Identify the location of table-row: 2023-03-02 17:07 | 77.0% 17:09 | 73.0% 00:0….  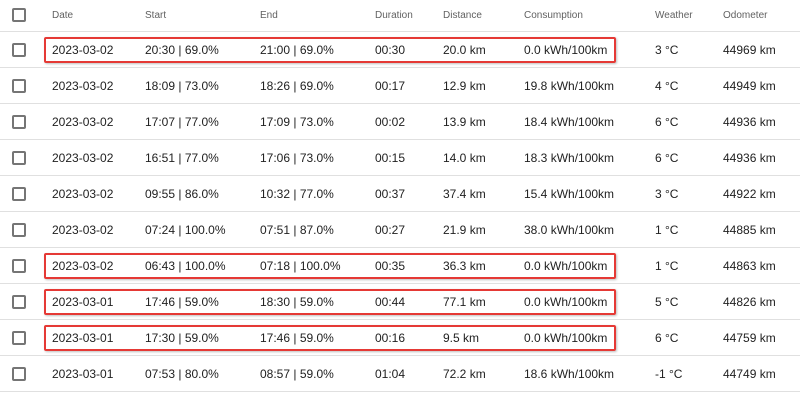
(400, 122).